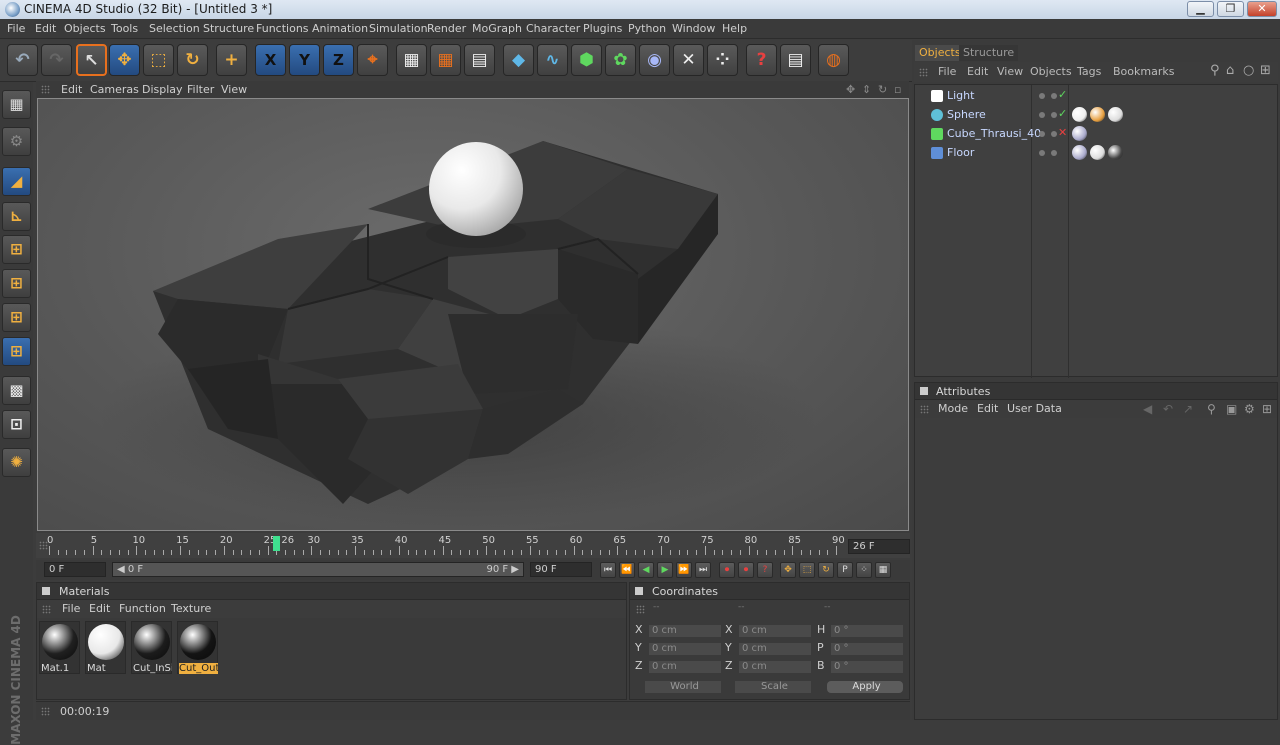  Describe the element at coordinates (826, 570) in the screenshot. I see `key-rotation-icon: ↻` at that location.